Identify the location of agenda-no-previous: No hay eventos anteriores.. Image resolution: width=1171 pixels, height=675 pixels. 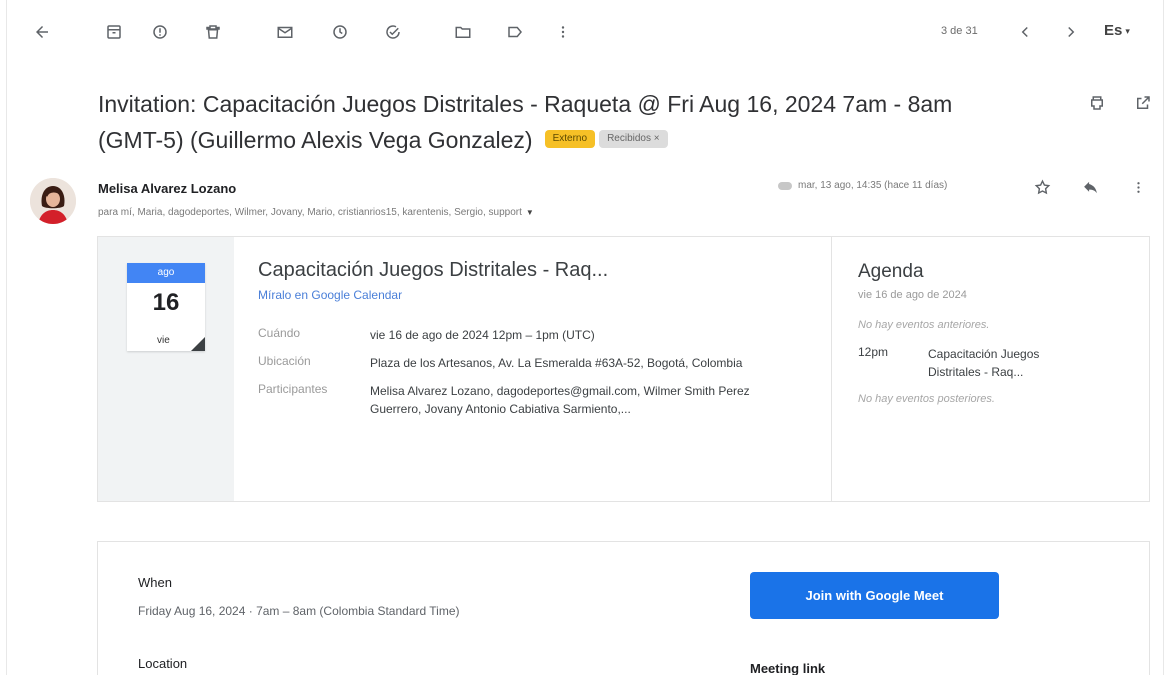
(924, 325).